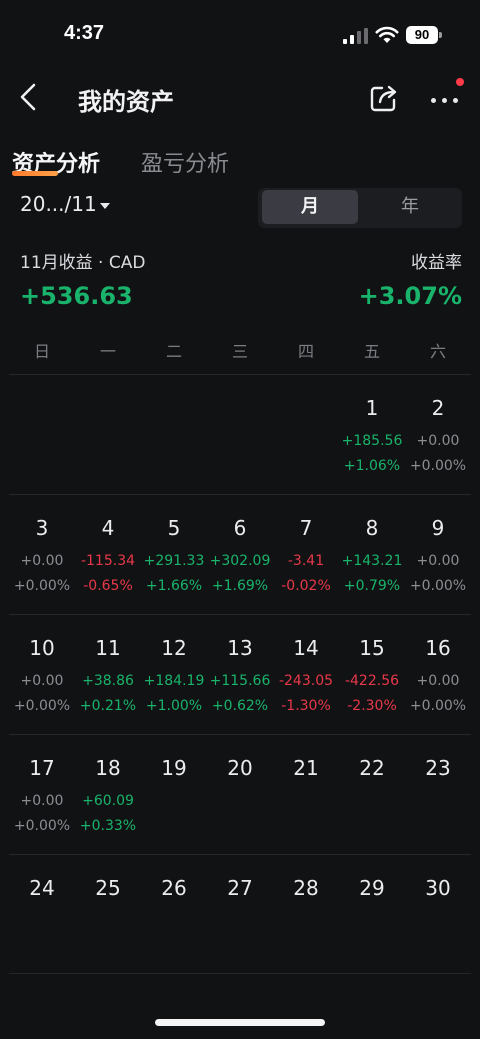 This screenshot has width=480, height=1039. I want to click on day-number: 25, so click(108, 888).